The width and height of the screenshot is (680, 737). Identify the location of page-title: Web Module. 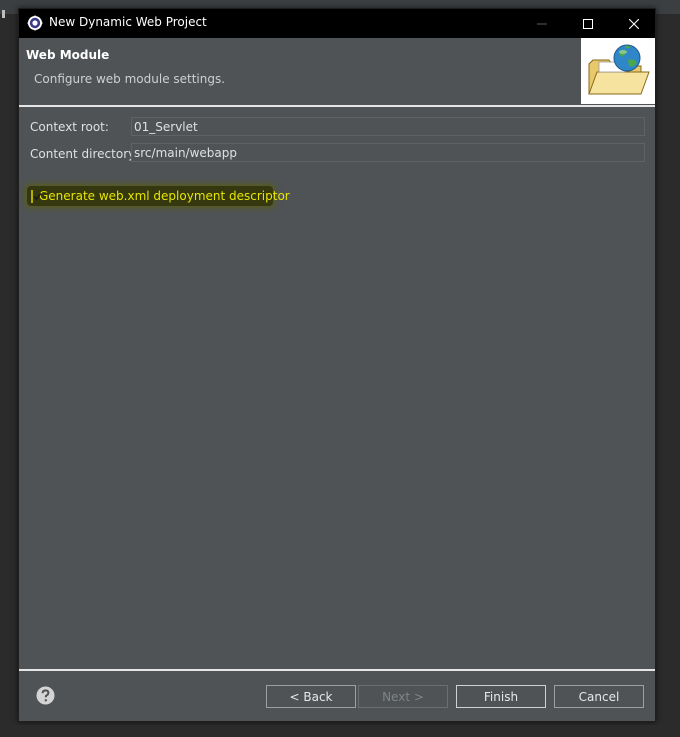
(68, 55).